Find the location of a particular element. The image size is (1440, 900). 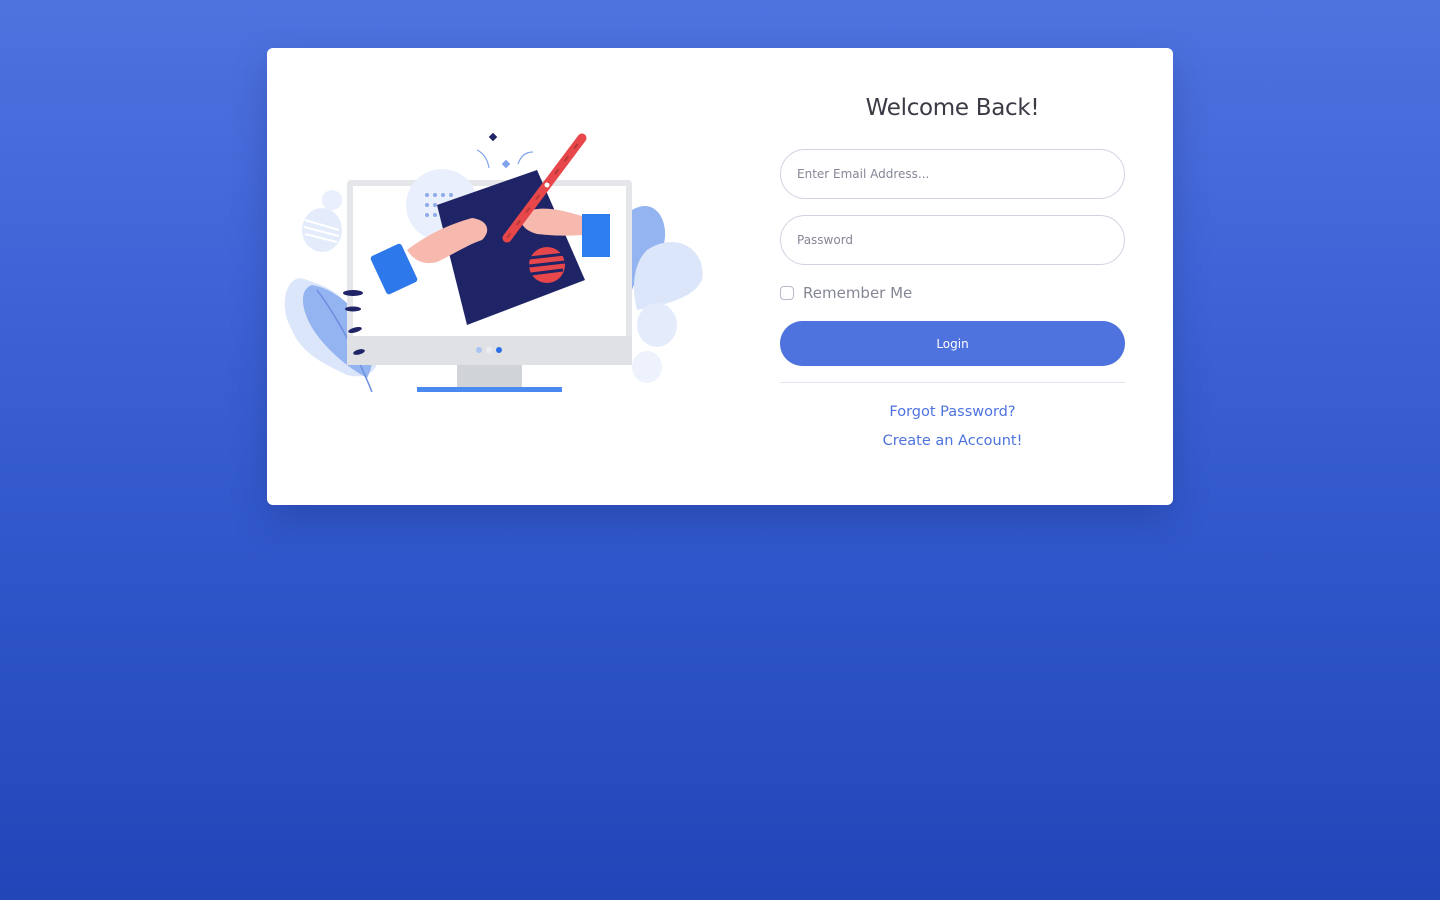

remember-me-row: Remember Me is located at coordinates (846, 293).